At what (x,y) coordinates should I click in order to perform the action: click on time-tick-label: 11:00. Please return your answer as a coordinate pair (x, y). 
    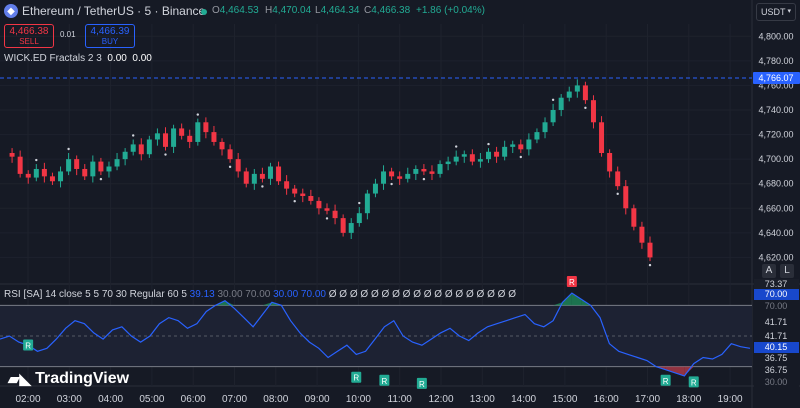
    Looking at the image, I should click on (400, 399).